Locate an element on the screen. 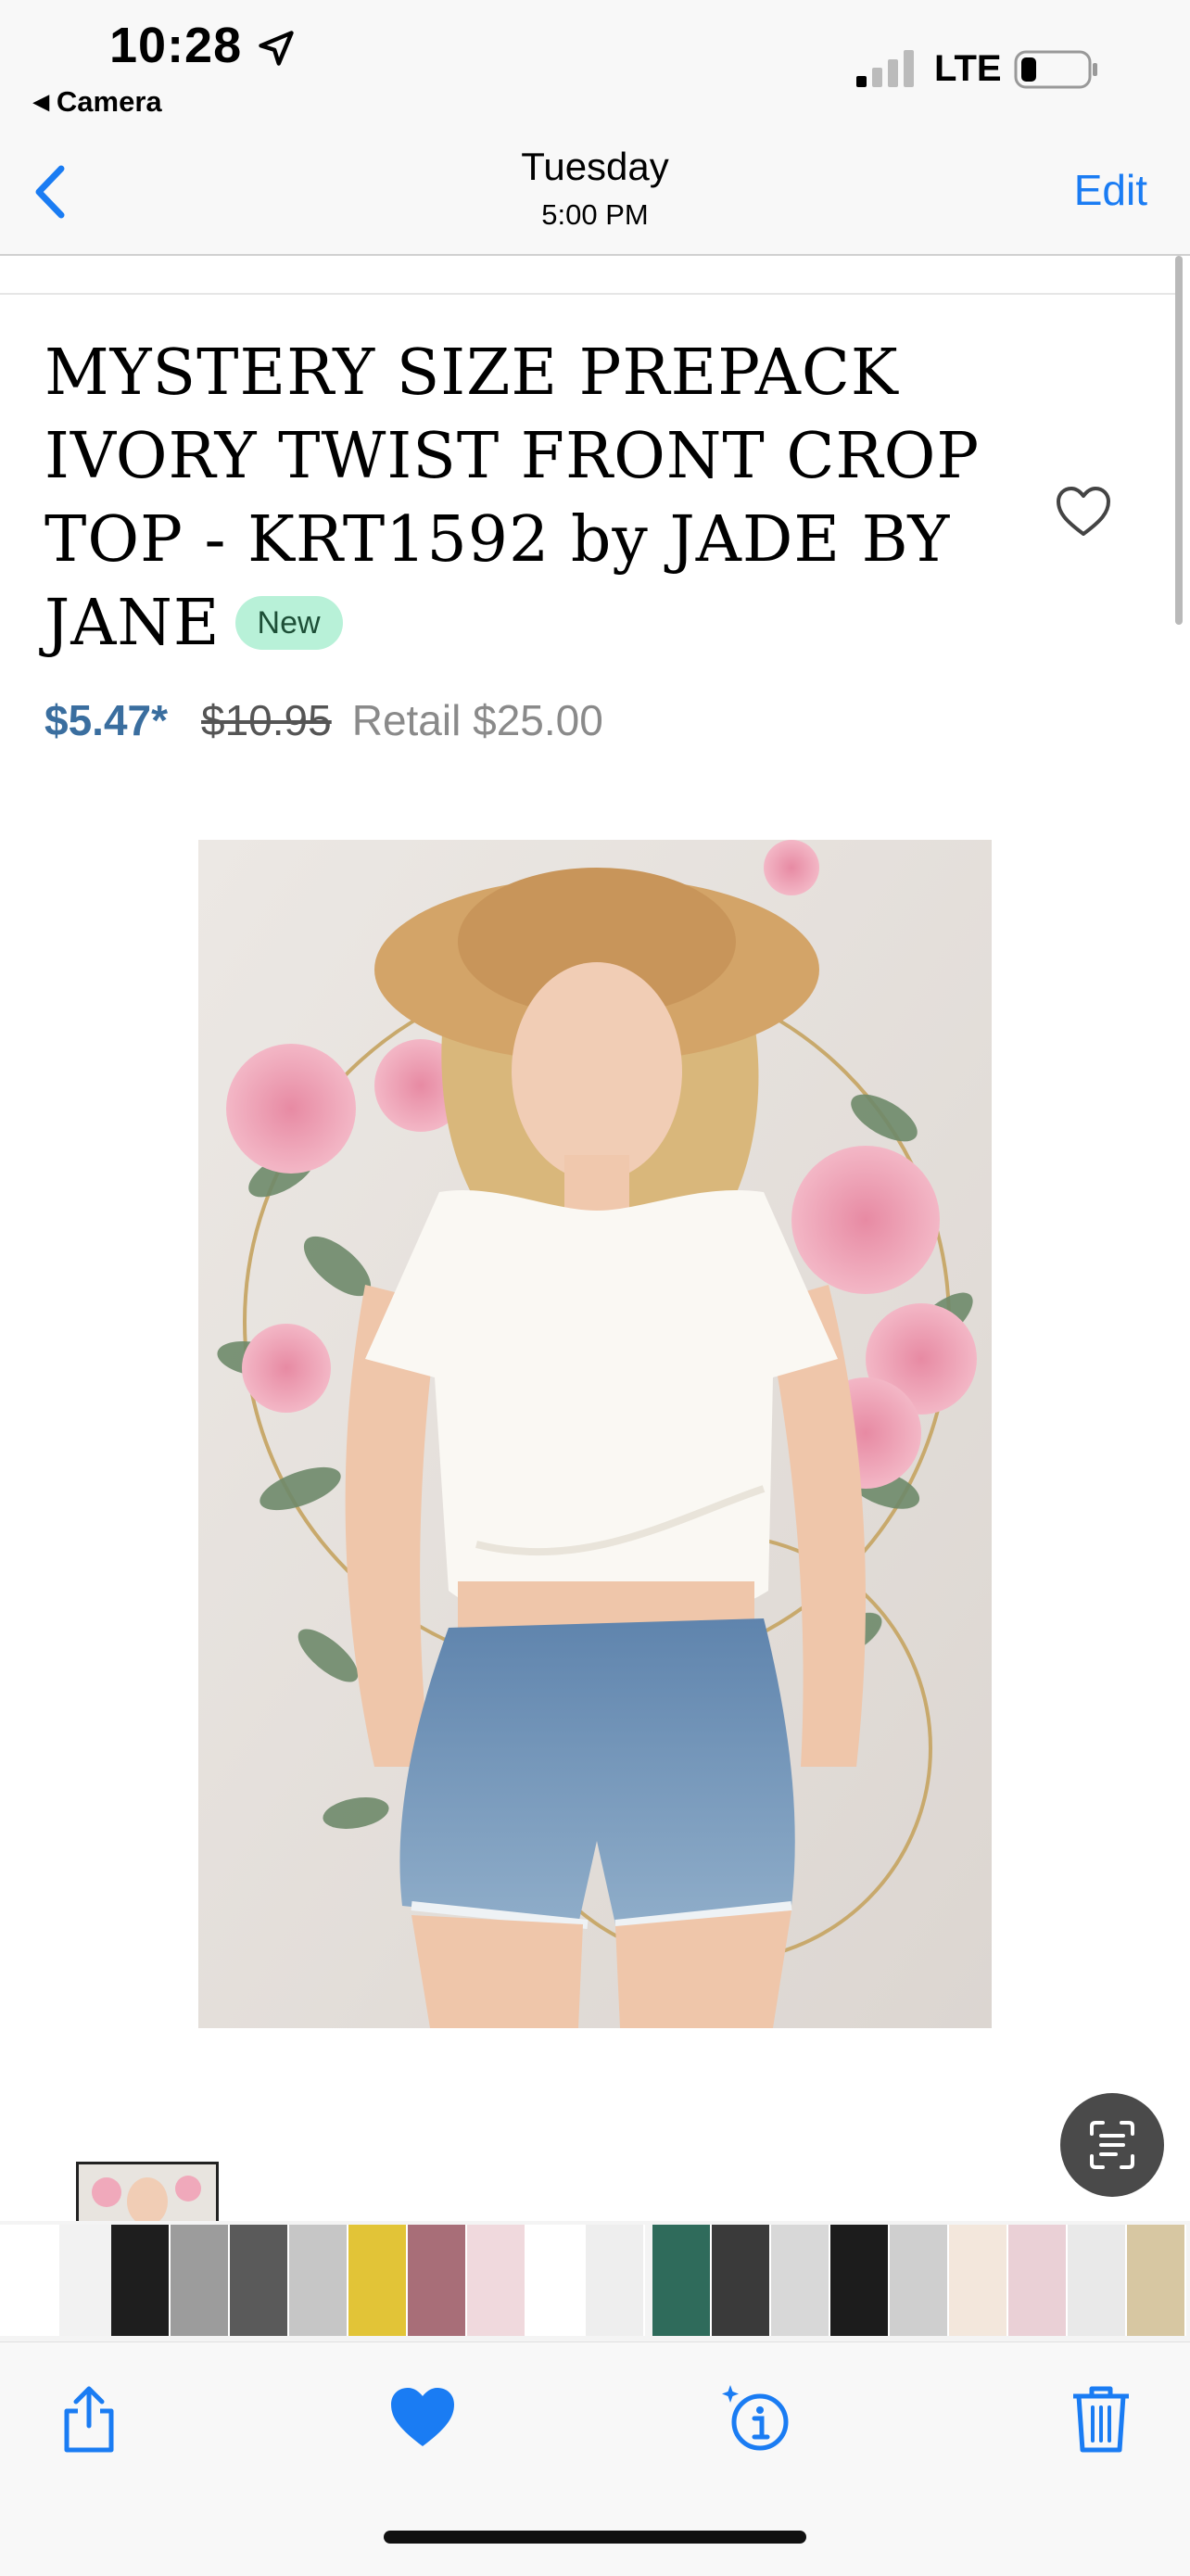  back-to-app-link: ◀ Camera is located at coordinates (97, 102).